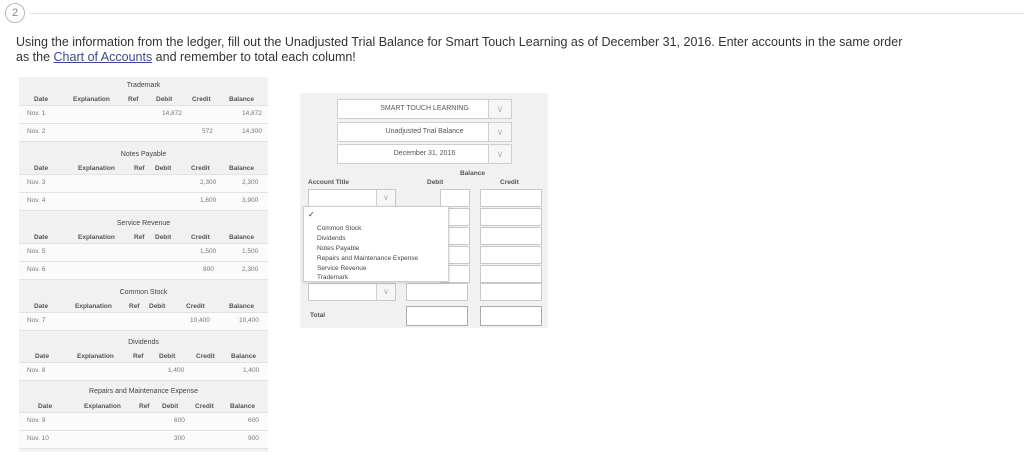 Image resolution: width=1024 pixels, height=455 pixels. What do you see at coordinates (509, 182) in the screenshot?
I see `credit-heading: Credit` at bounding box center [509, 182].